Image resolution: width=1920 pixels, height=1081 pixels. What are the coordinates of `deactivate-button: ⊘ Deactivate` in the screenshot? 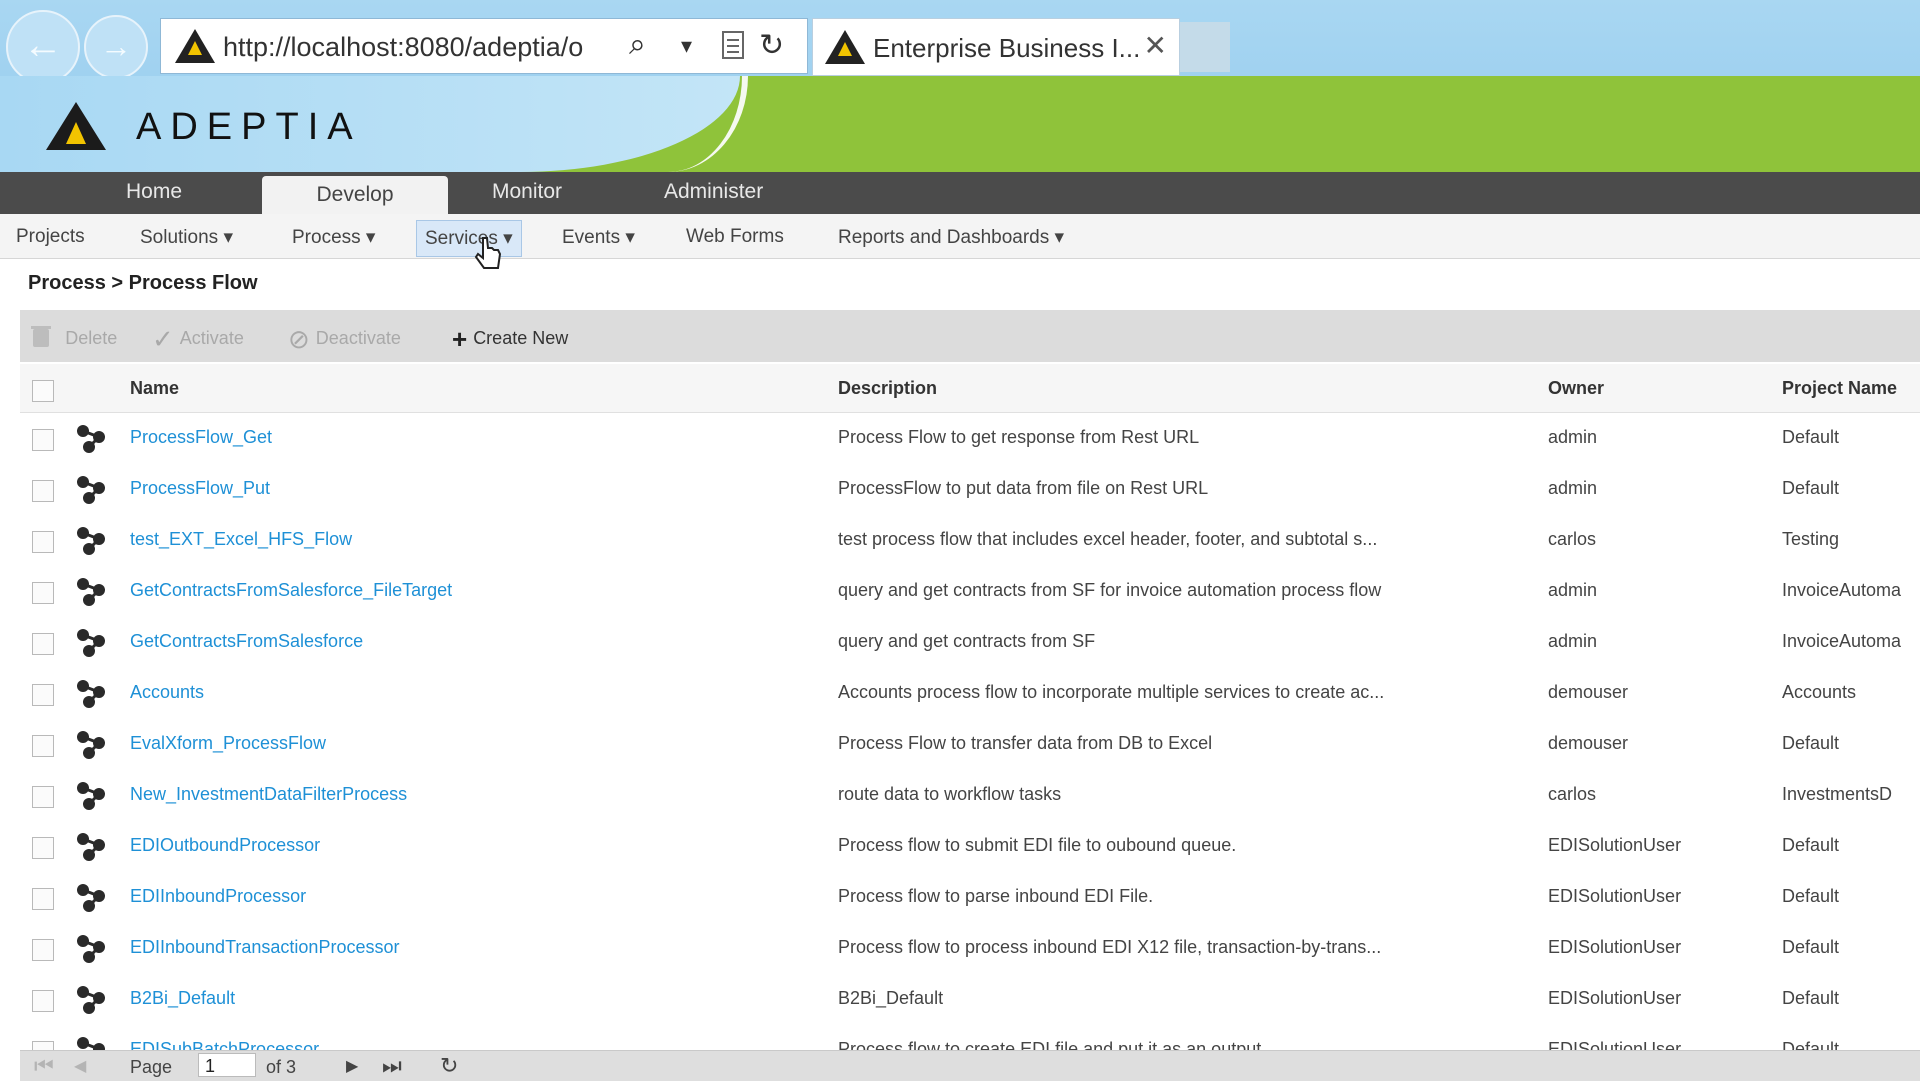 It's located at (344, 339).